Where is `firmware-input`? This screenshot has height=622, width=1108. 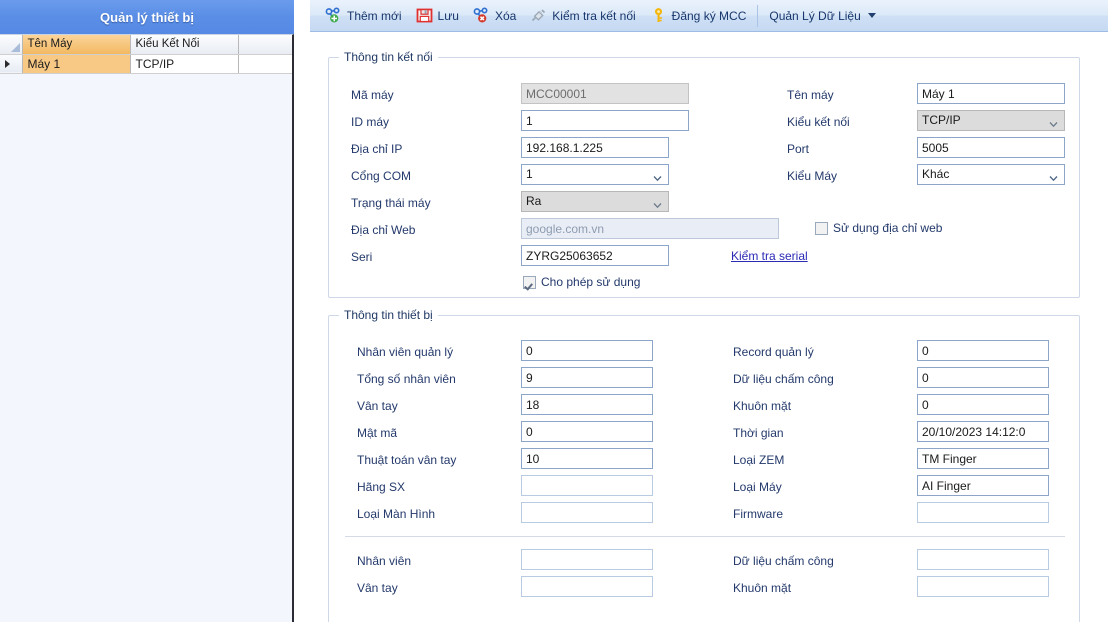 firmware-input is located at coordinates (983, 512).